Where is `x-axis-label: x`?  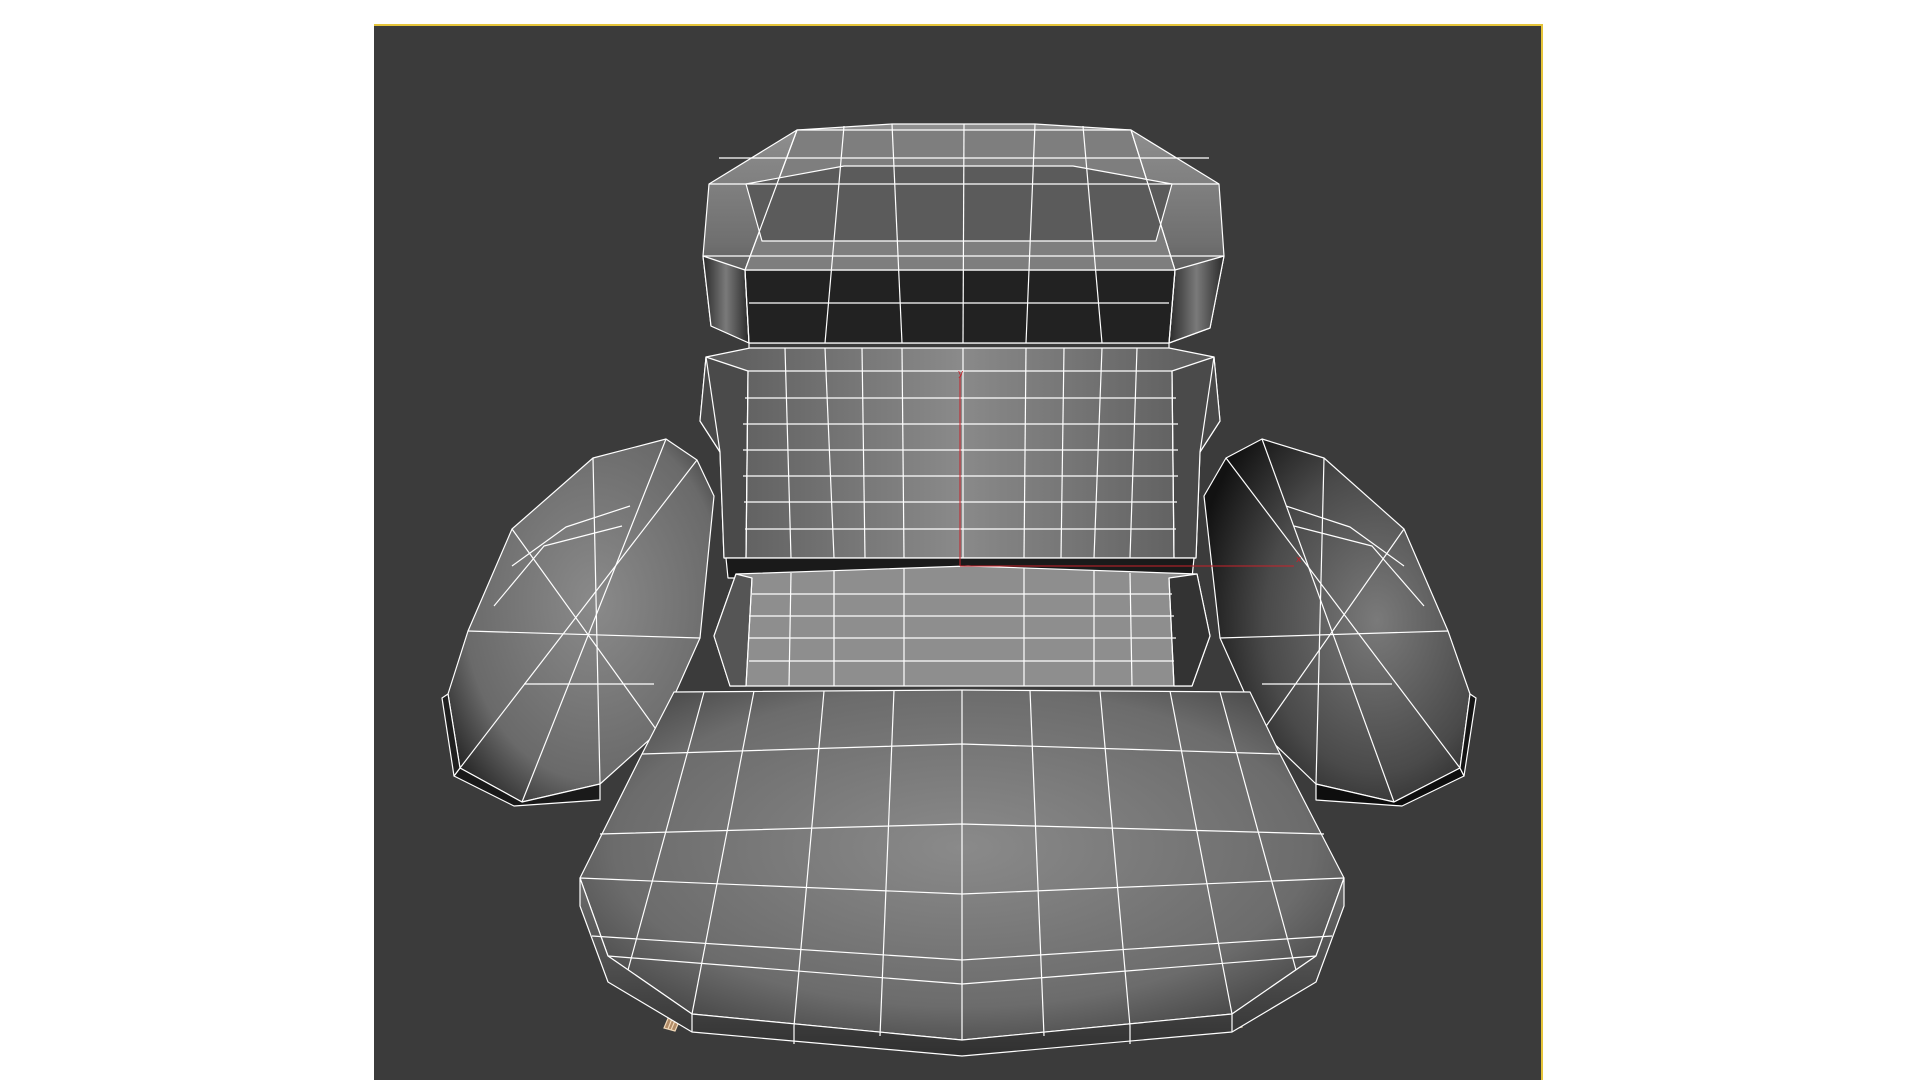 x-axis-label: x is located at coordinates (1299, 560).